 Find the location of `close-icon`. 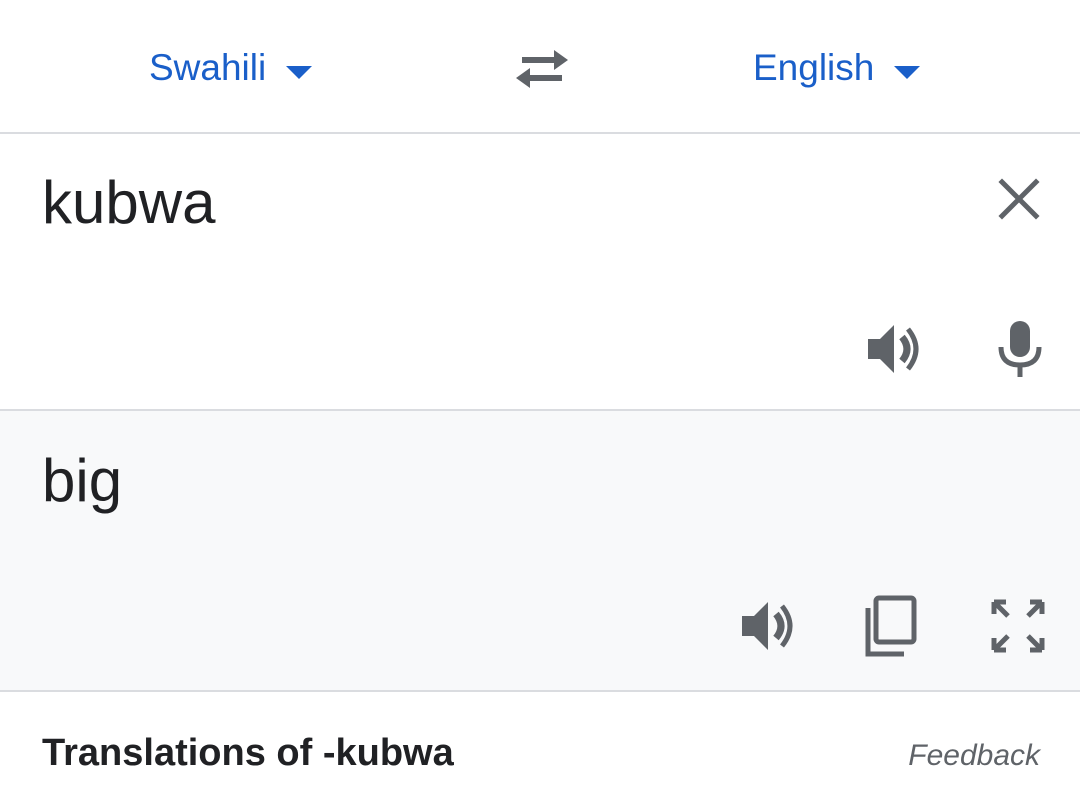

close-icon is located at coordinates (1019, 199).